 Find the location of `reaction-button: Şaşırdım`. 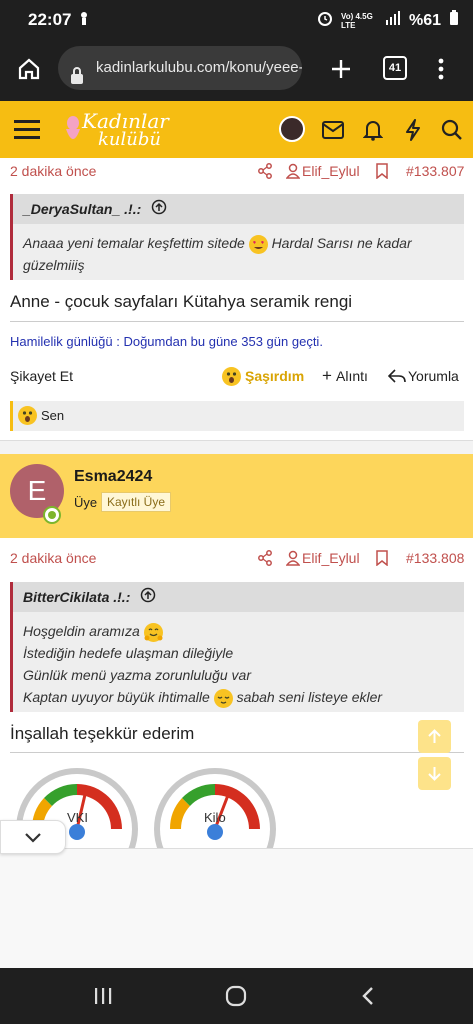

reaction-button: Şaşırdım is located at coordinates (274, 376).